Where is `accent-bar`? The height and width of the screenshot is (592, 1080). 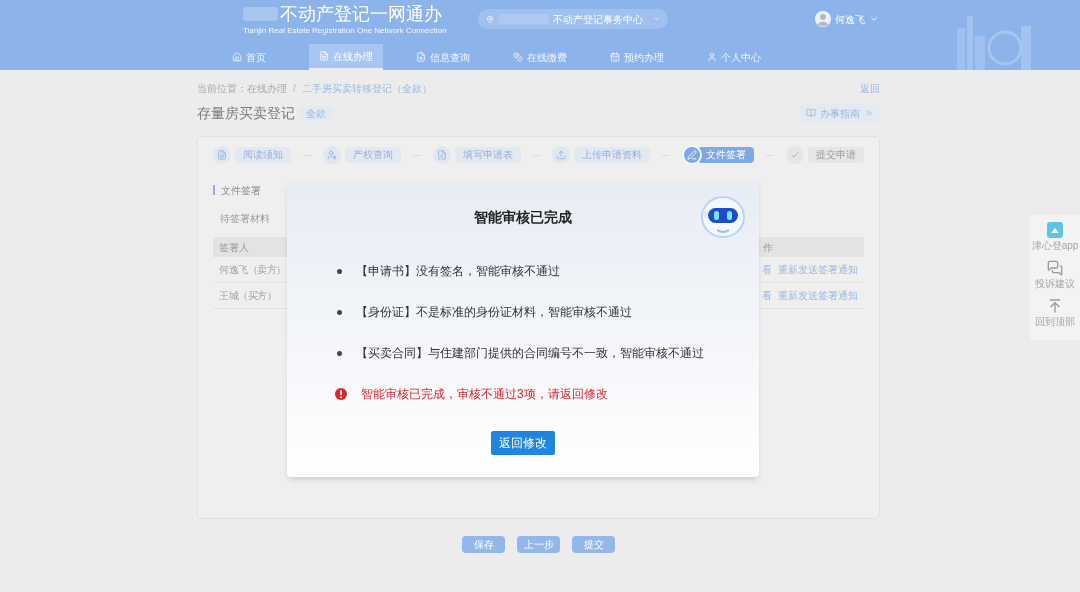
accent-bar is located at coordinates (214, 190).